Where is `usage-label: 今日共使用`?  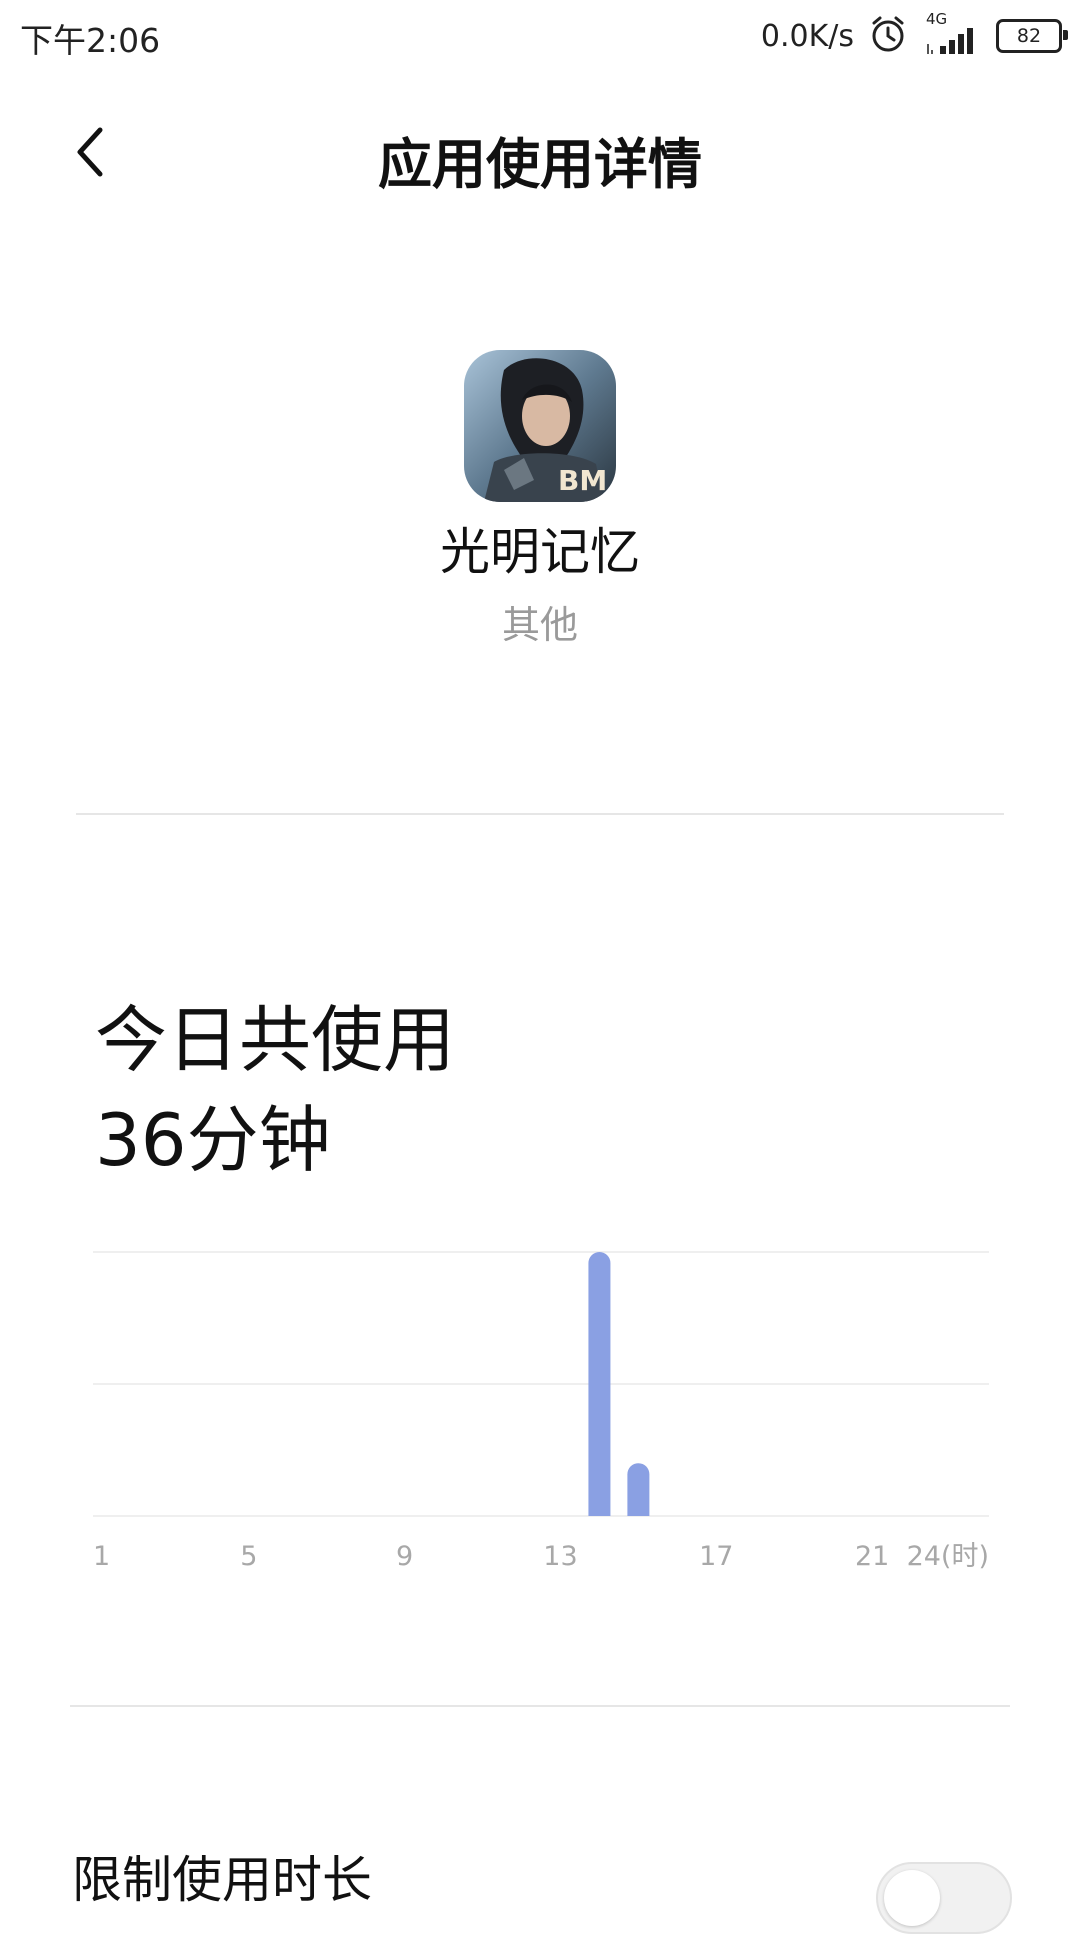
usage-label: 今日共使用 is located at coordinates (275, 1040).